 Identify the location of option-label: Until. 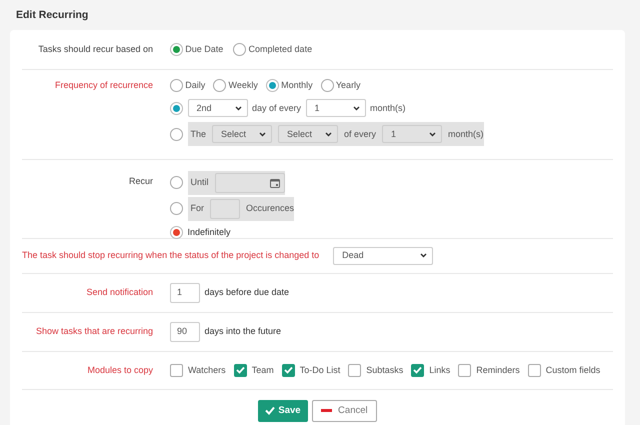
(199, 182).